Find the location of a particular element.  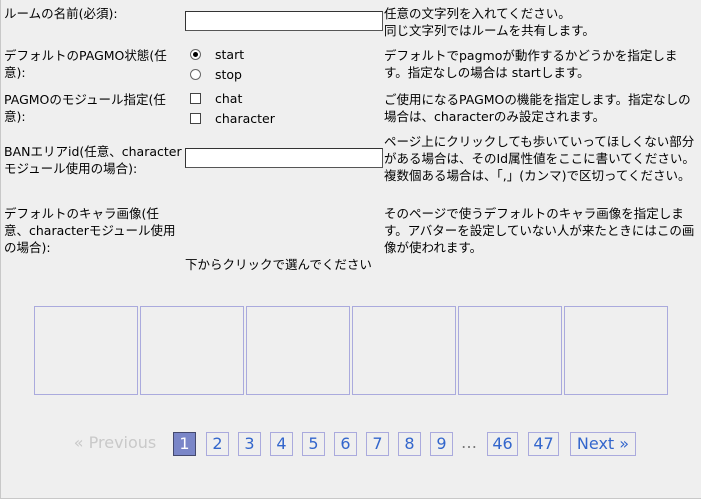

ban-area-label: BANエリアid(任意、characterモジュール使用の場合): is located at coordinates (93, 160).